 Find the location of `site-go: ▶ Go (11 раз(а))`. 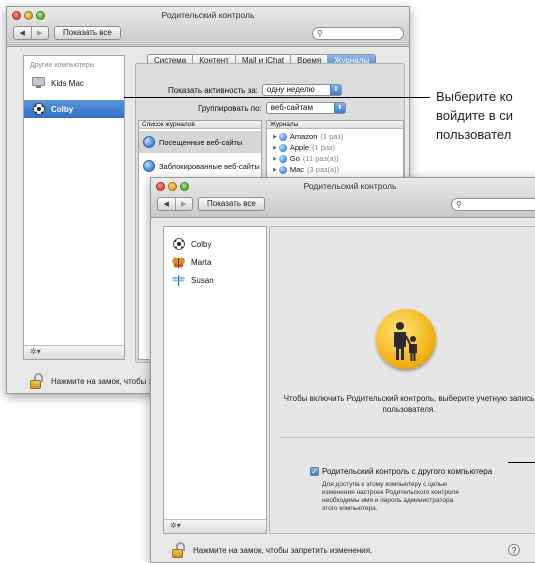

site-go: ▶ Go (11 раз(а)) is located at coordinates (306, 158).